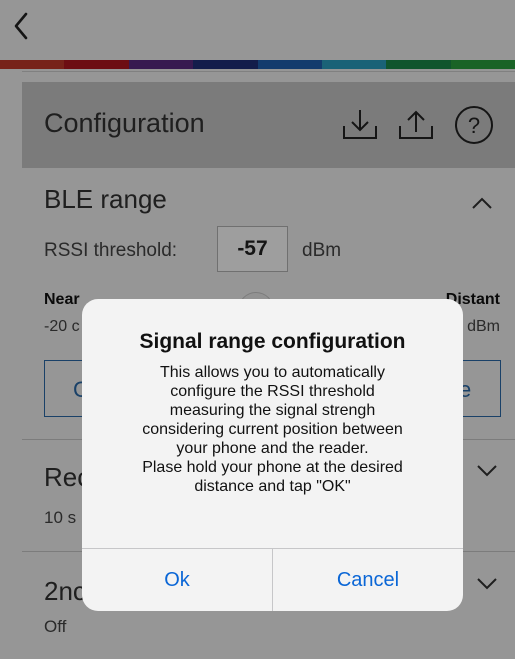 The width and height of the screenshot is (515, 659). What do you see at coordinates (368, 580) in the screenshot?
I see `cancel-button: Cancel` at bounding box center [368, 580].